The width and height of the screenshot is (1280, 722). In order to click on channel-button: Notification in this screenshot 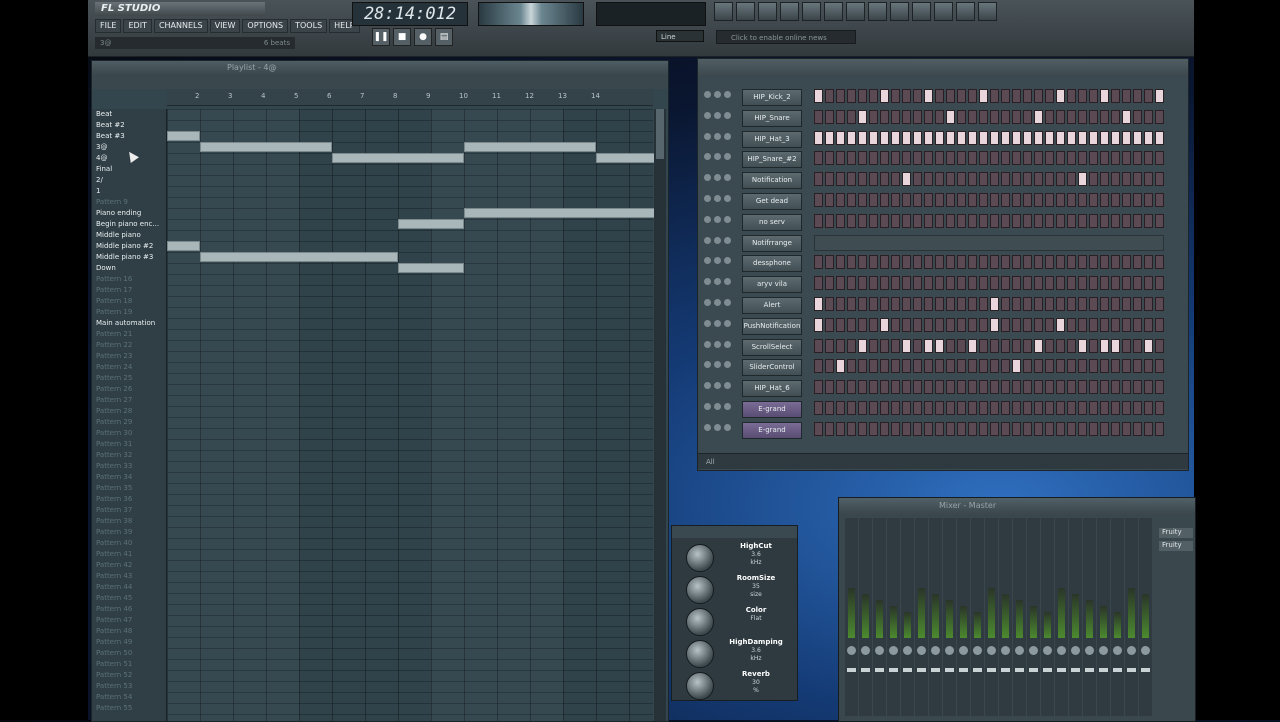, I will do `click(772, 181)`.